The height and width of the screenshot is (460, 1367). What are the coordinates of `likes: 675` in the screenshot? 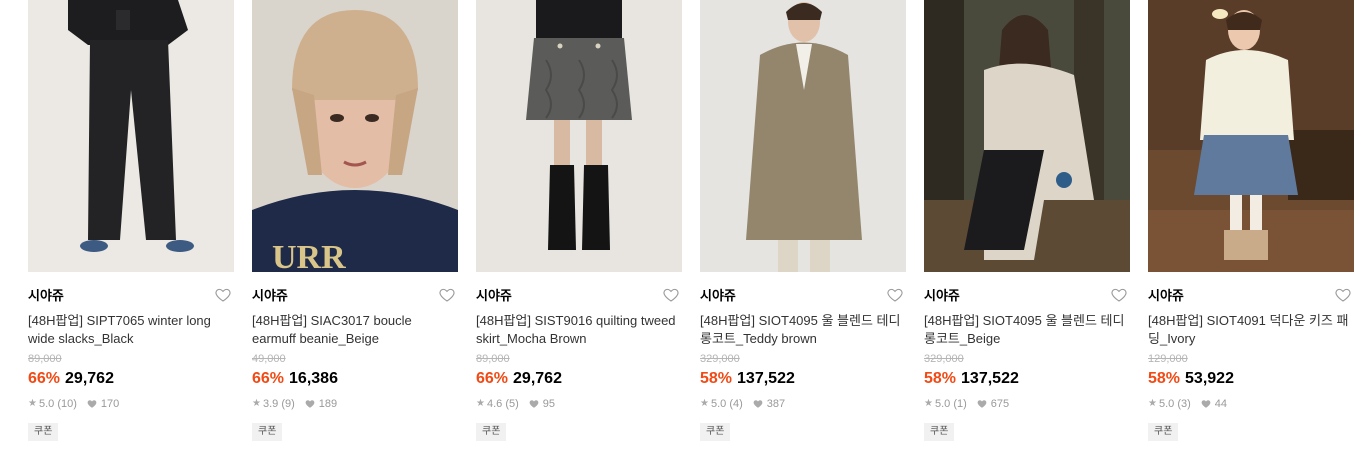 It's located at (993, 404).